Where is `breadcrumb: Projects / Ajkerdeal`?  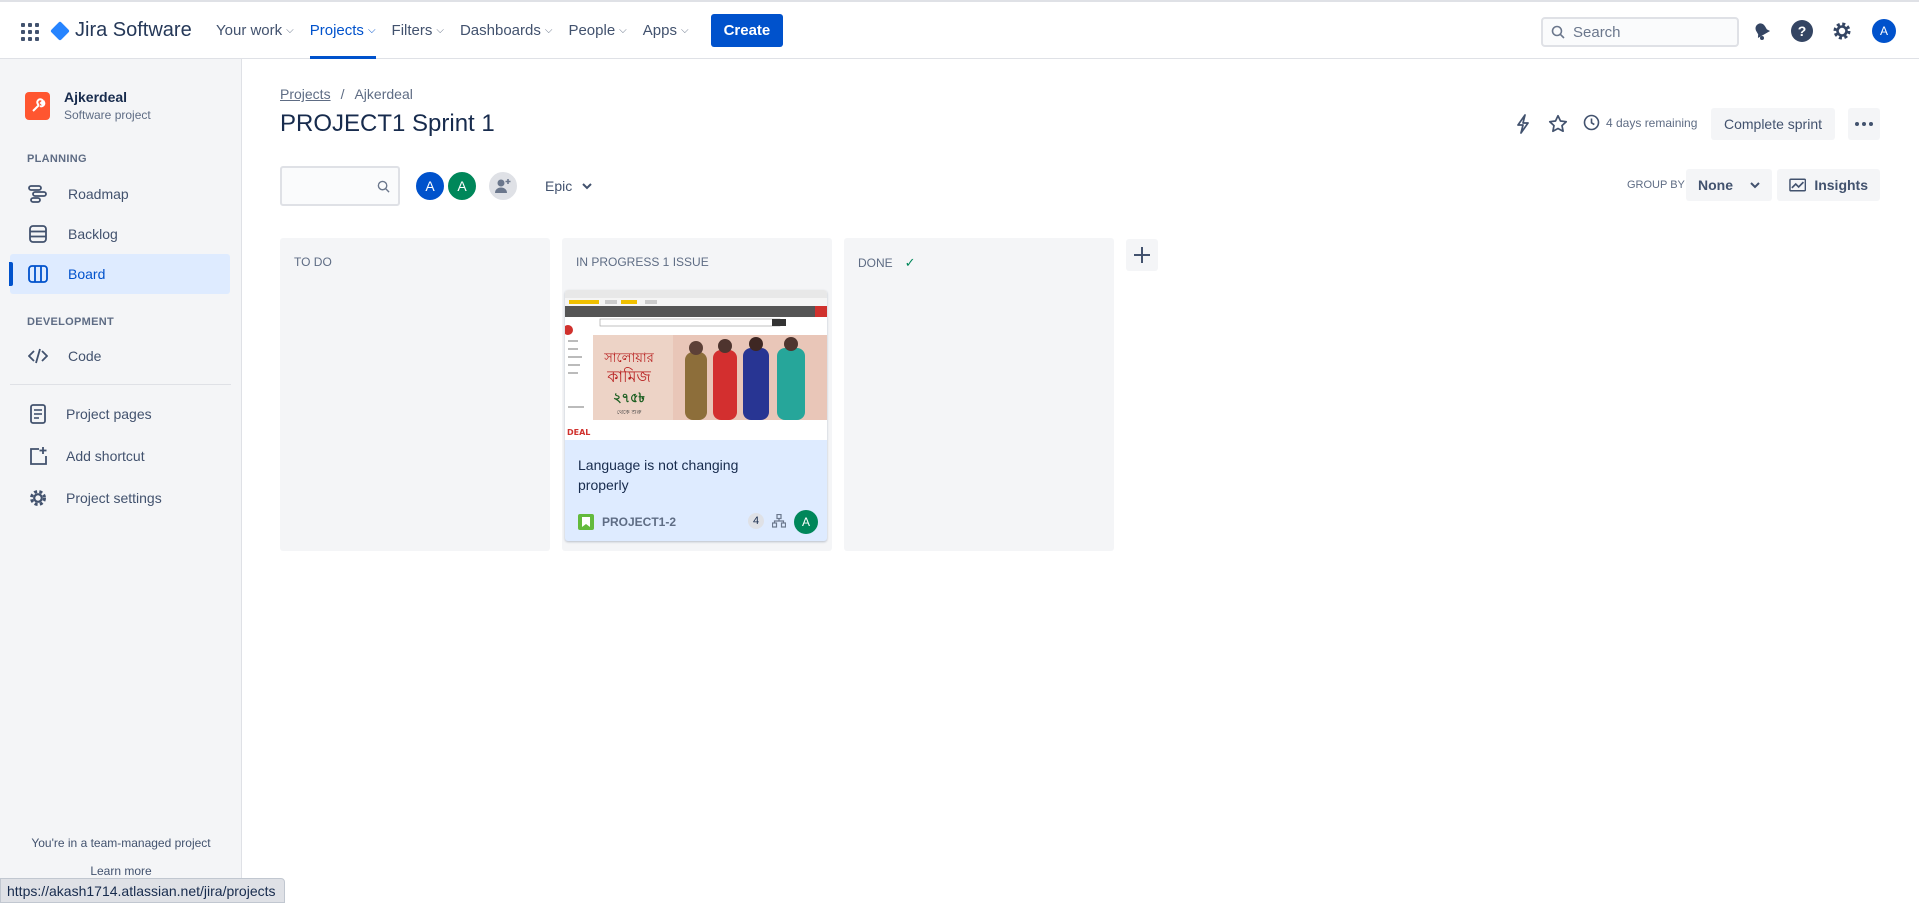
breadcrumb: Projects / Ajkerdeal is located at coordinates (346, 94).